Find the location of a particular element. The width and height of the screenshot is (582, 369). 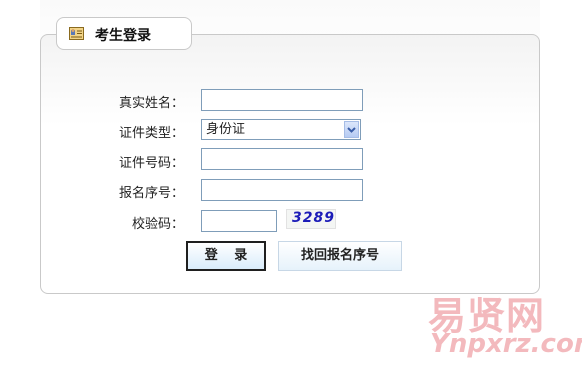

id-number-field is located at coordinates (282, 159).